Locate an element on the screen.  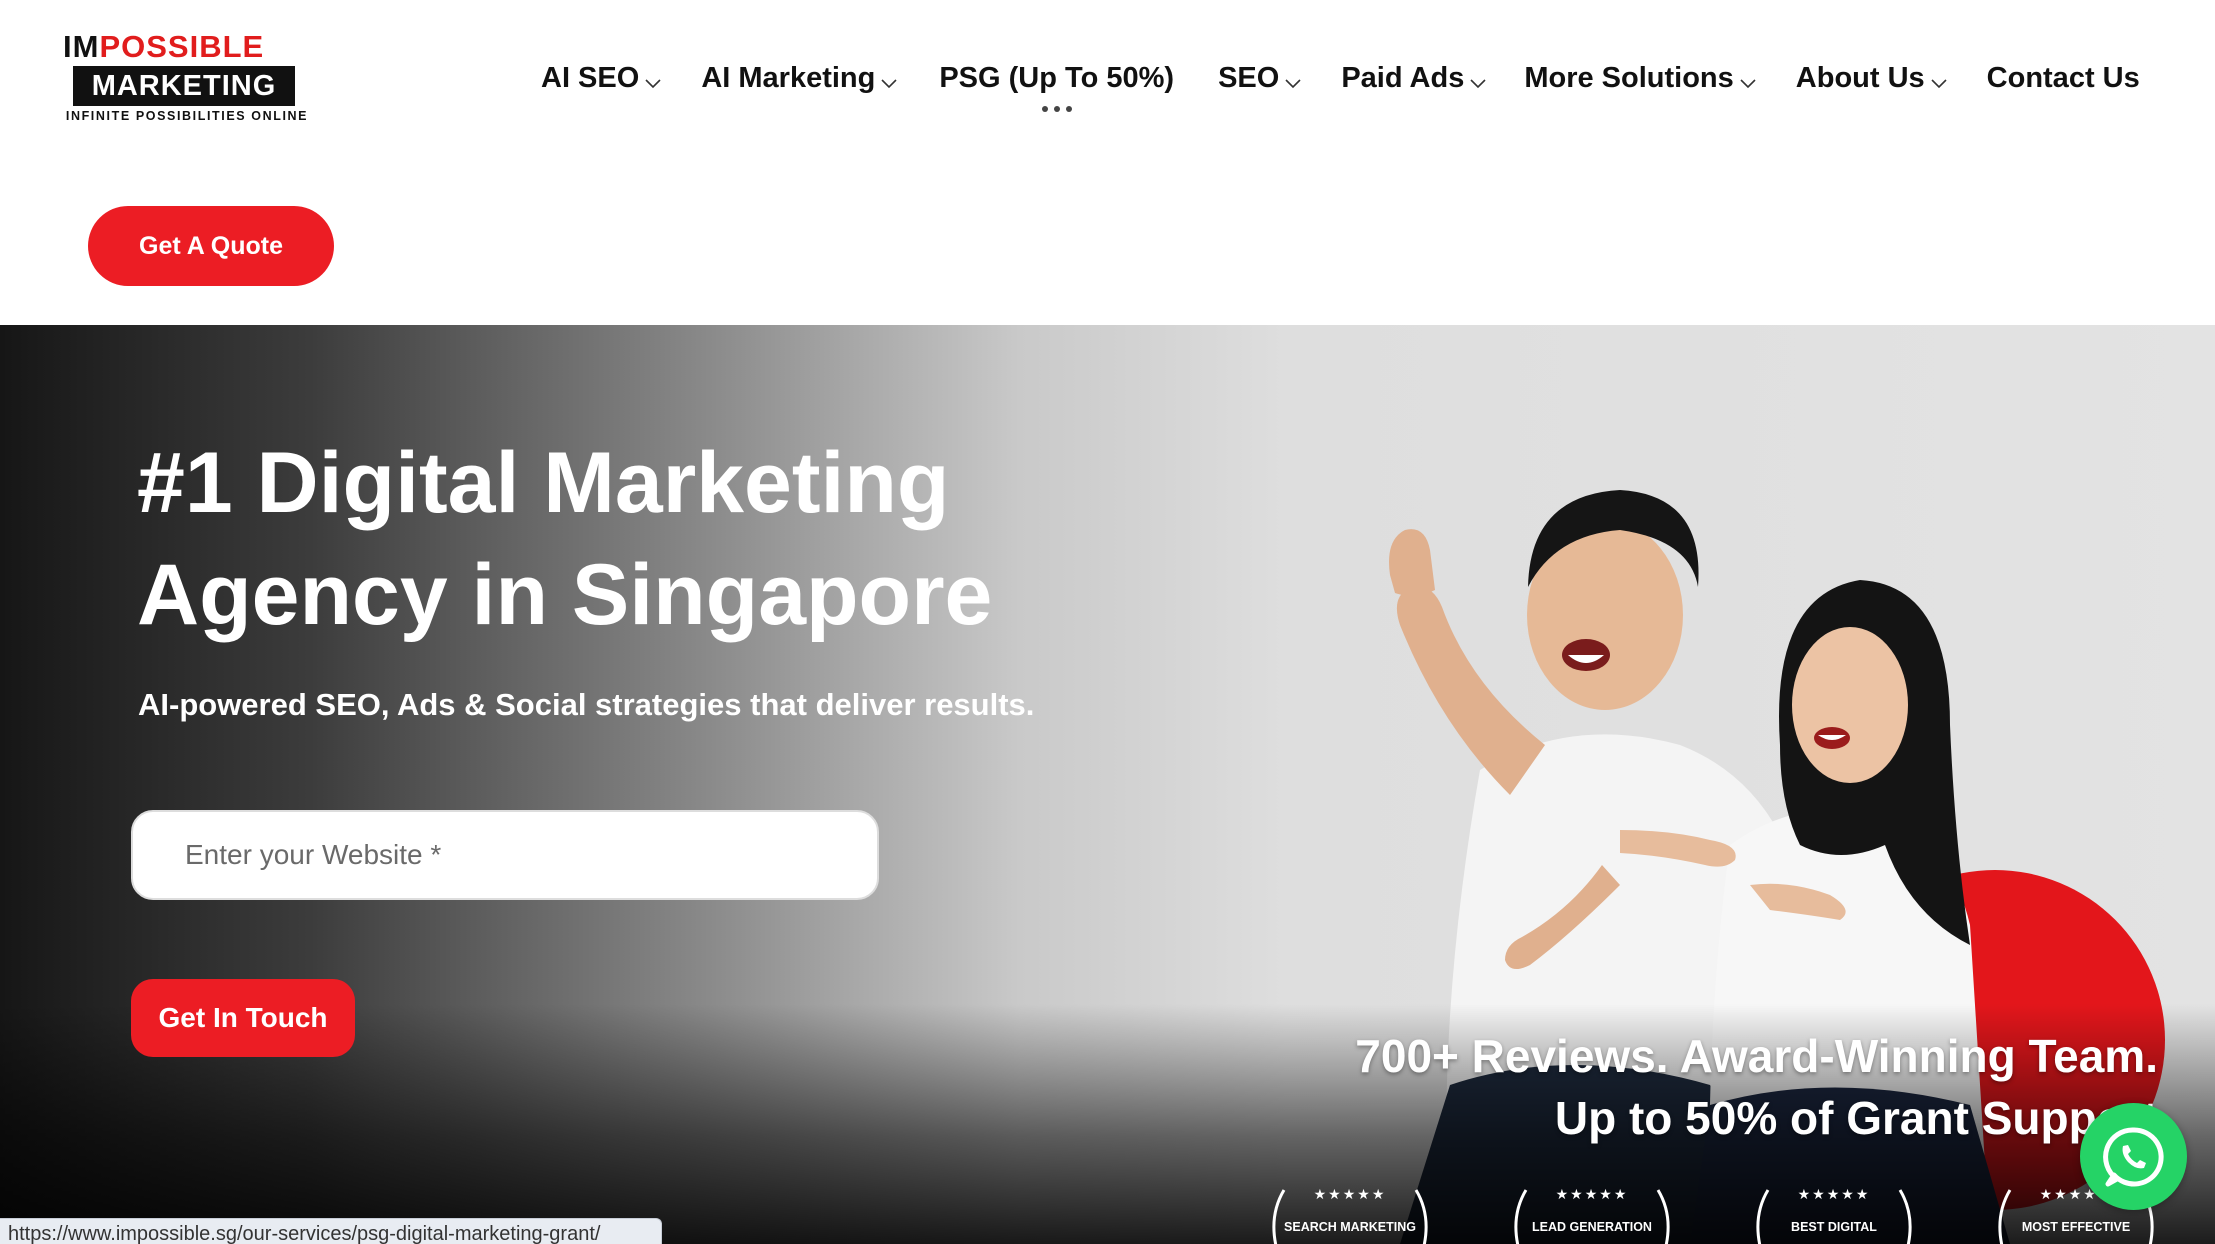
logo-tagline: INFINITE POSSIBILITIES ONLINE is located at coordinates (187, 116).